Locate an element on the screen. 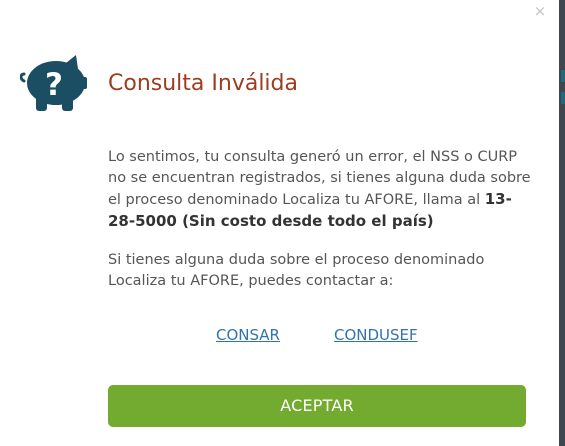 The width and height of the screenshot is (565, 446). close-icon: × is located at coordinates (540, 11).